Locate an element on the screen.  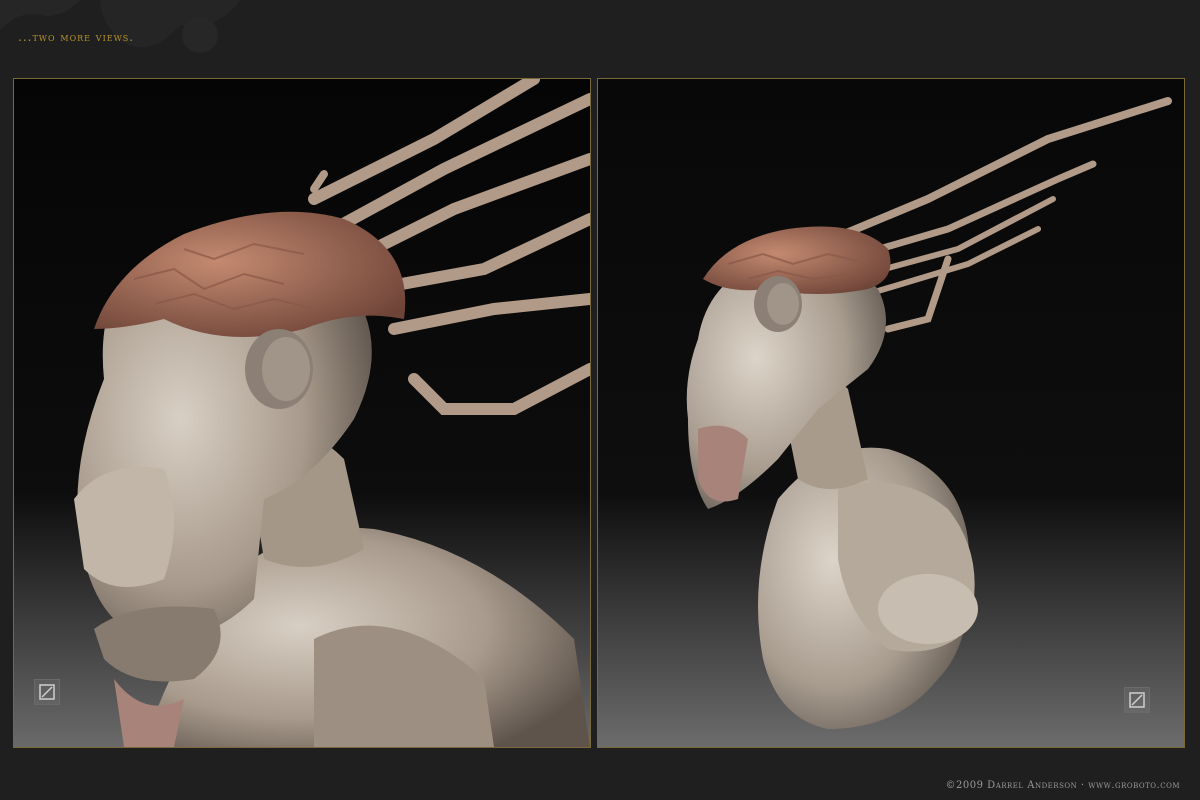
groboto-logo-badge-left is located at coordinates (47, 692).